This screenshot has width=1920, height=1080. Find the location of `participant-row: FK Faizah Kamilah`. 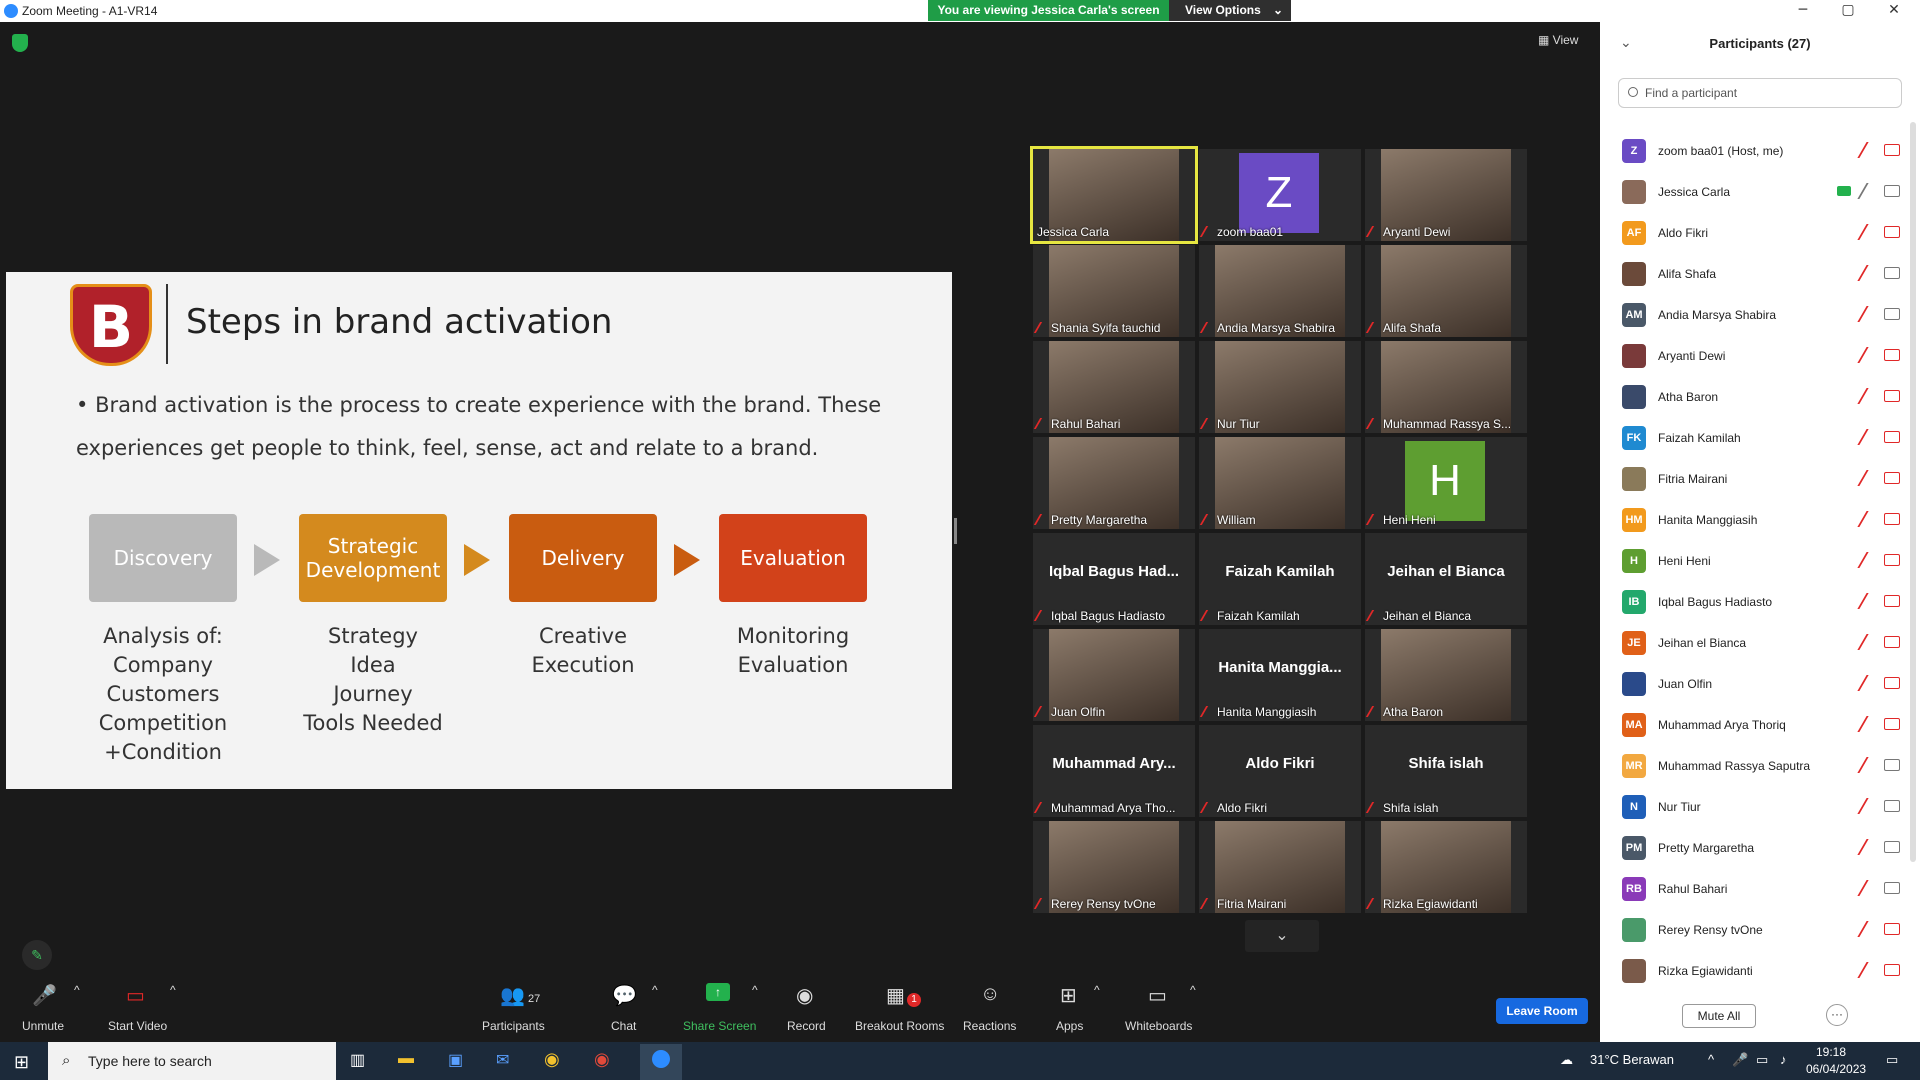

participant-row: FK Faizah Kamilah is located at coordinates (1755, 436).